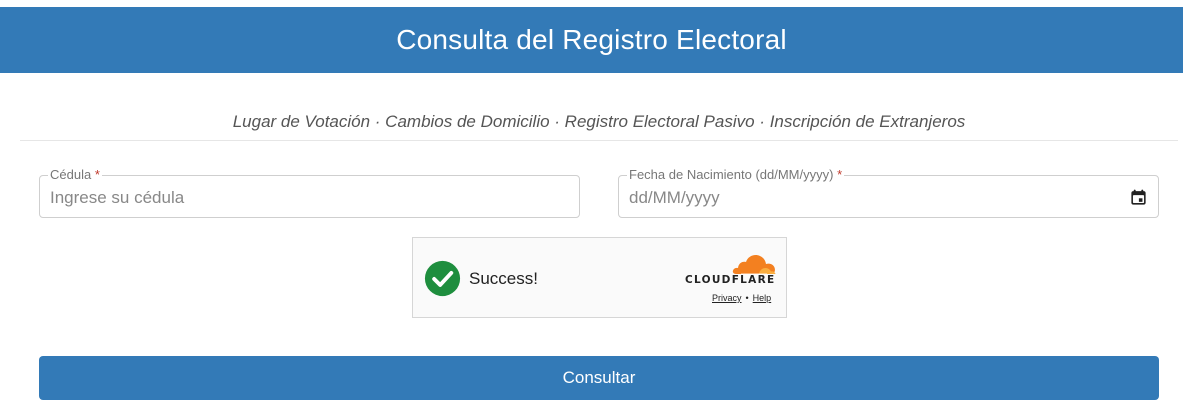 Image resolution: width=1183 pixels, height=407 pixels. Describe the element at coordinates (736, 175) in the screenshot. I see `birthdate-label: Fecha de Nacimiento (dd/MM/yyyy) *` at that location.